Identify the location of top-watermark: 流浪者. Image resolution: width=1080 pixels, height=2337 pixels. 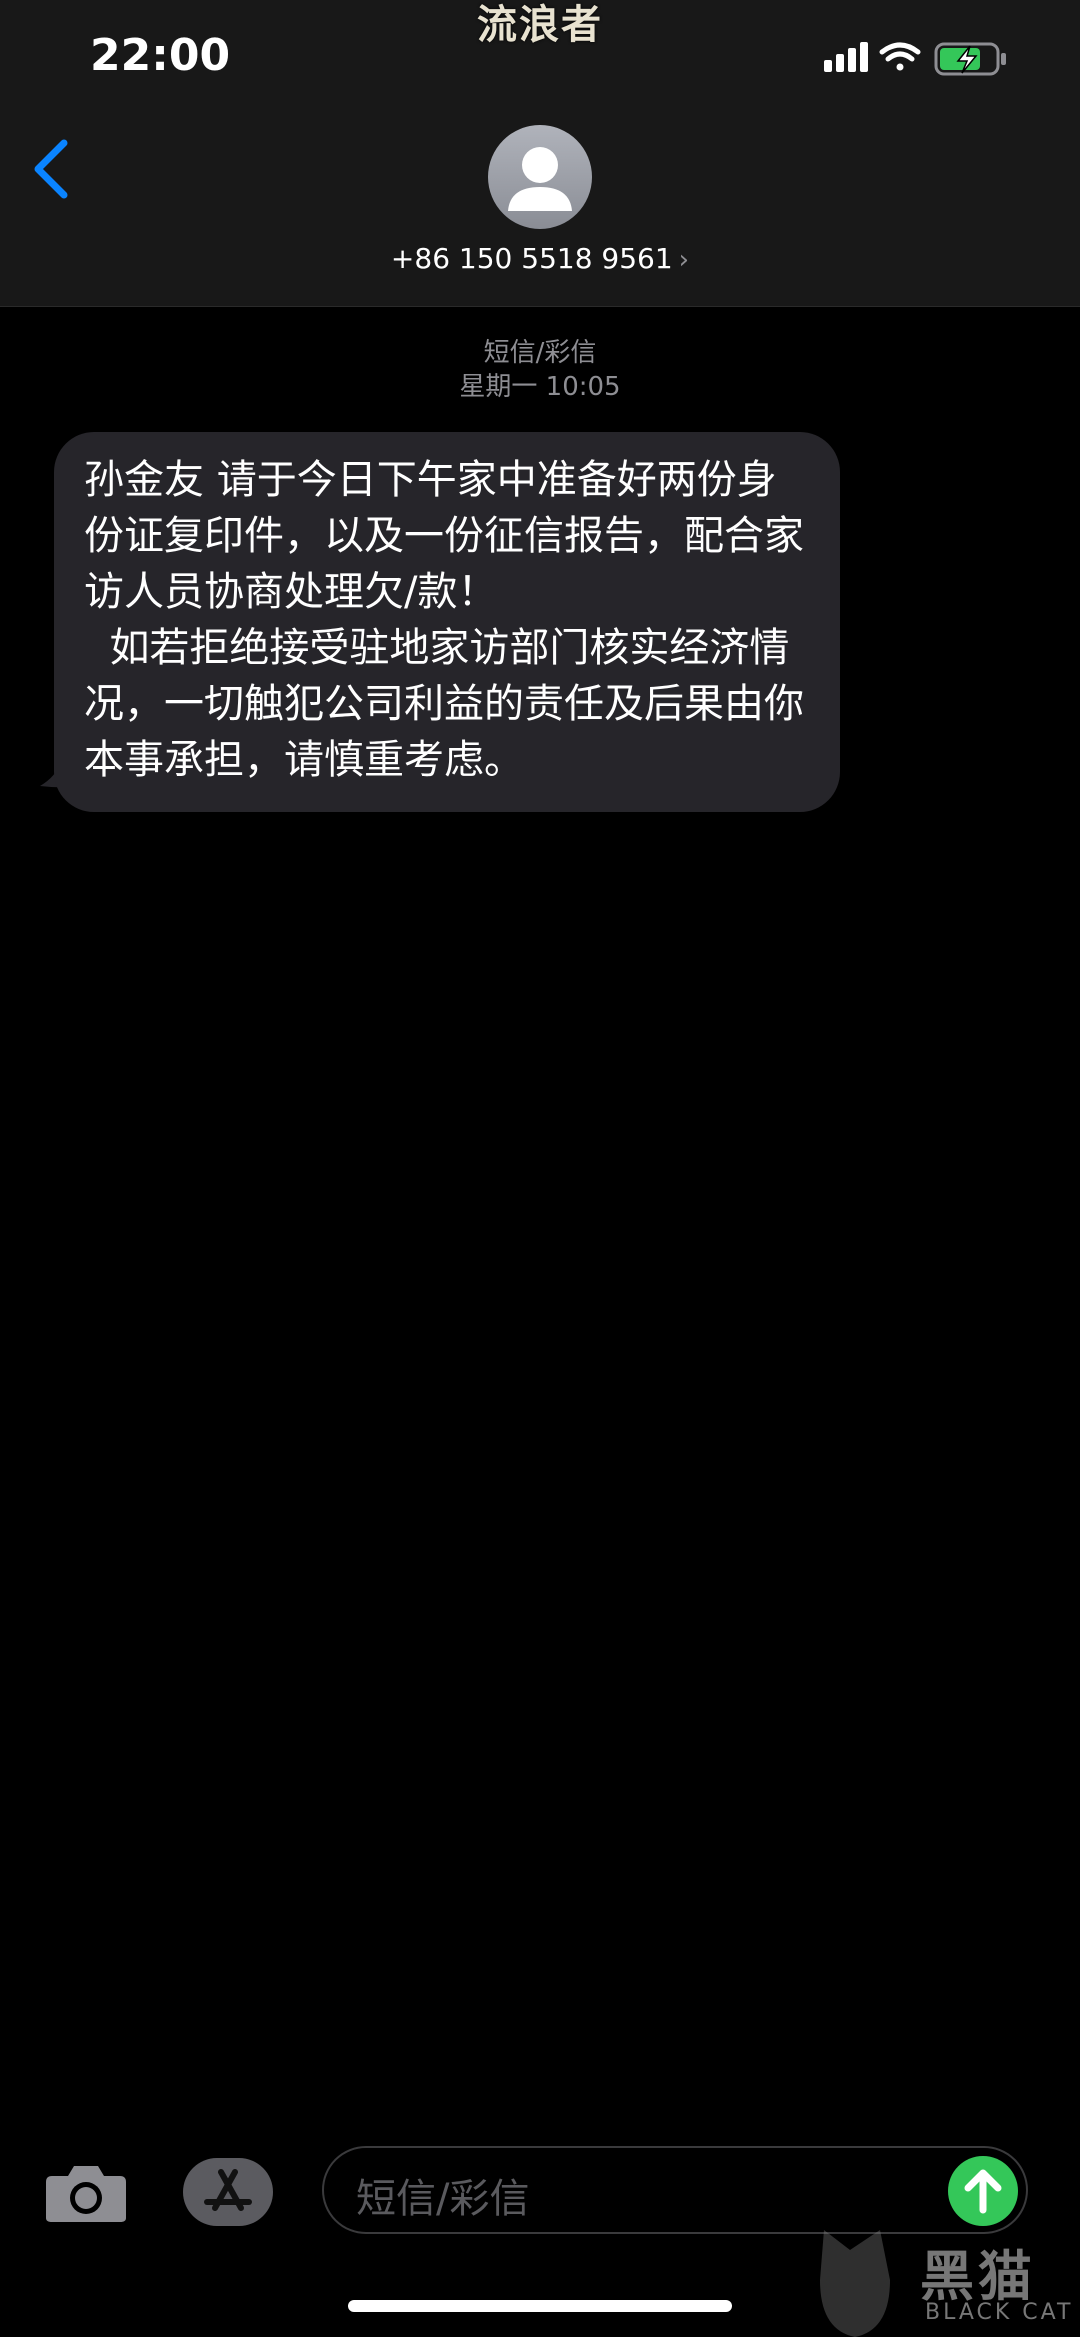
(540, 25).